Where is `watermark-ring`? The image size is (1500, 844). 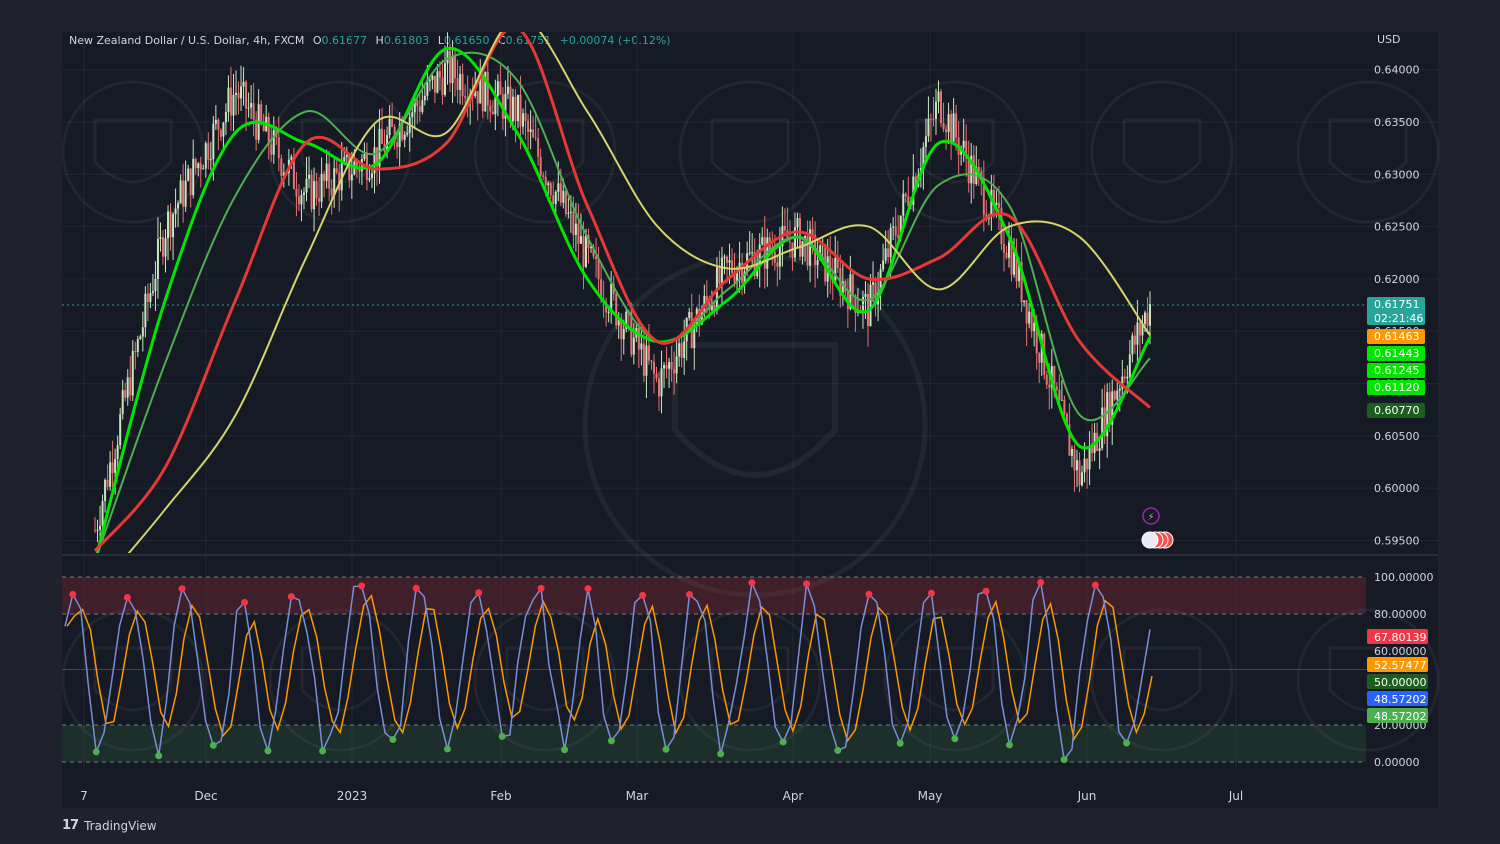 watermark-ring is located at coordinates (1162, 152).